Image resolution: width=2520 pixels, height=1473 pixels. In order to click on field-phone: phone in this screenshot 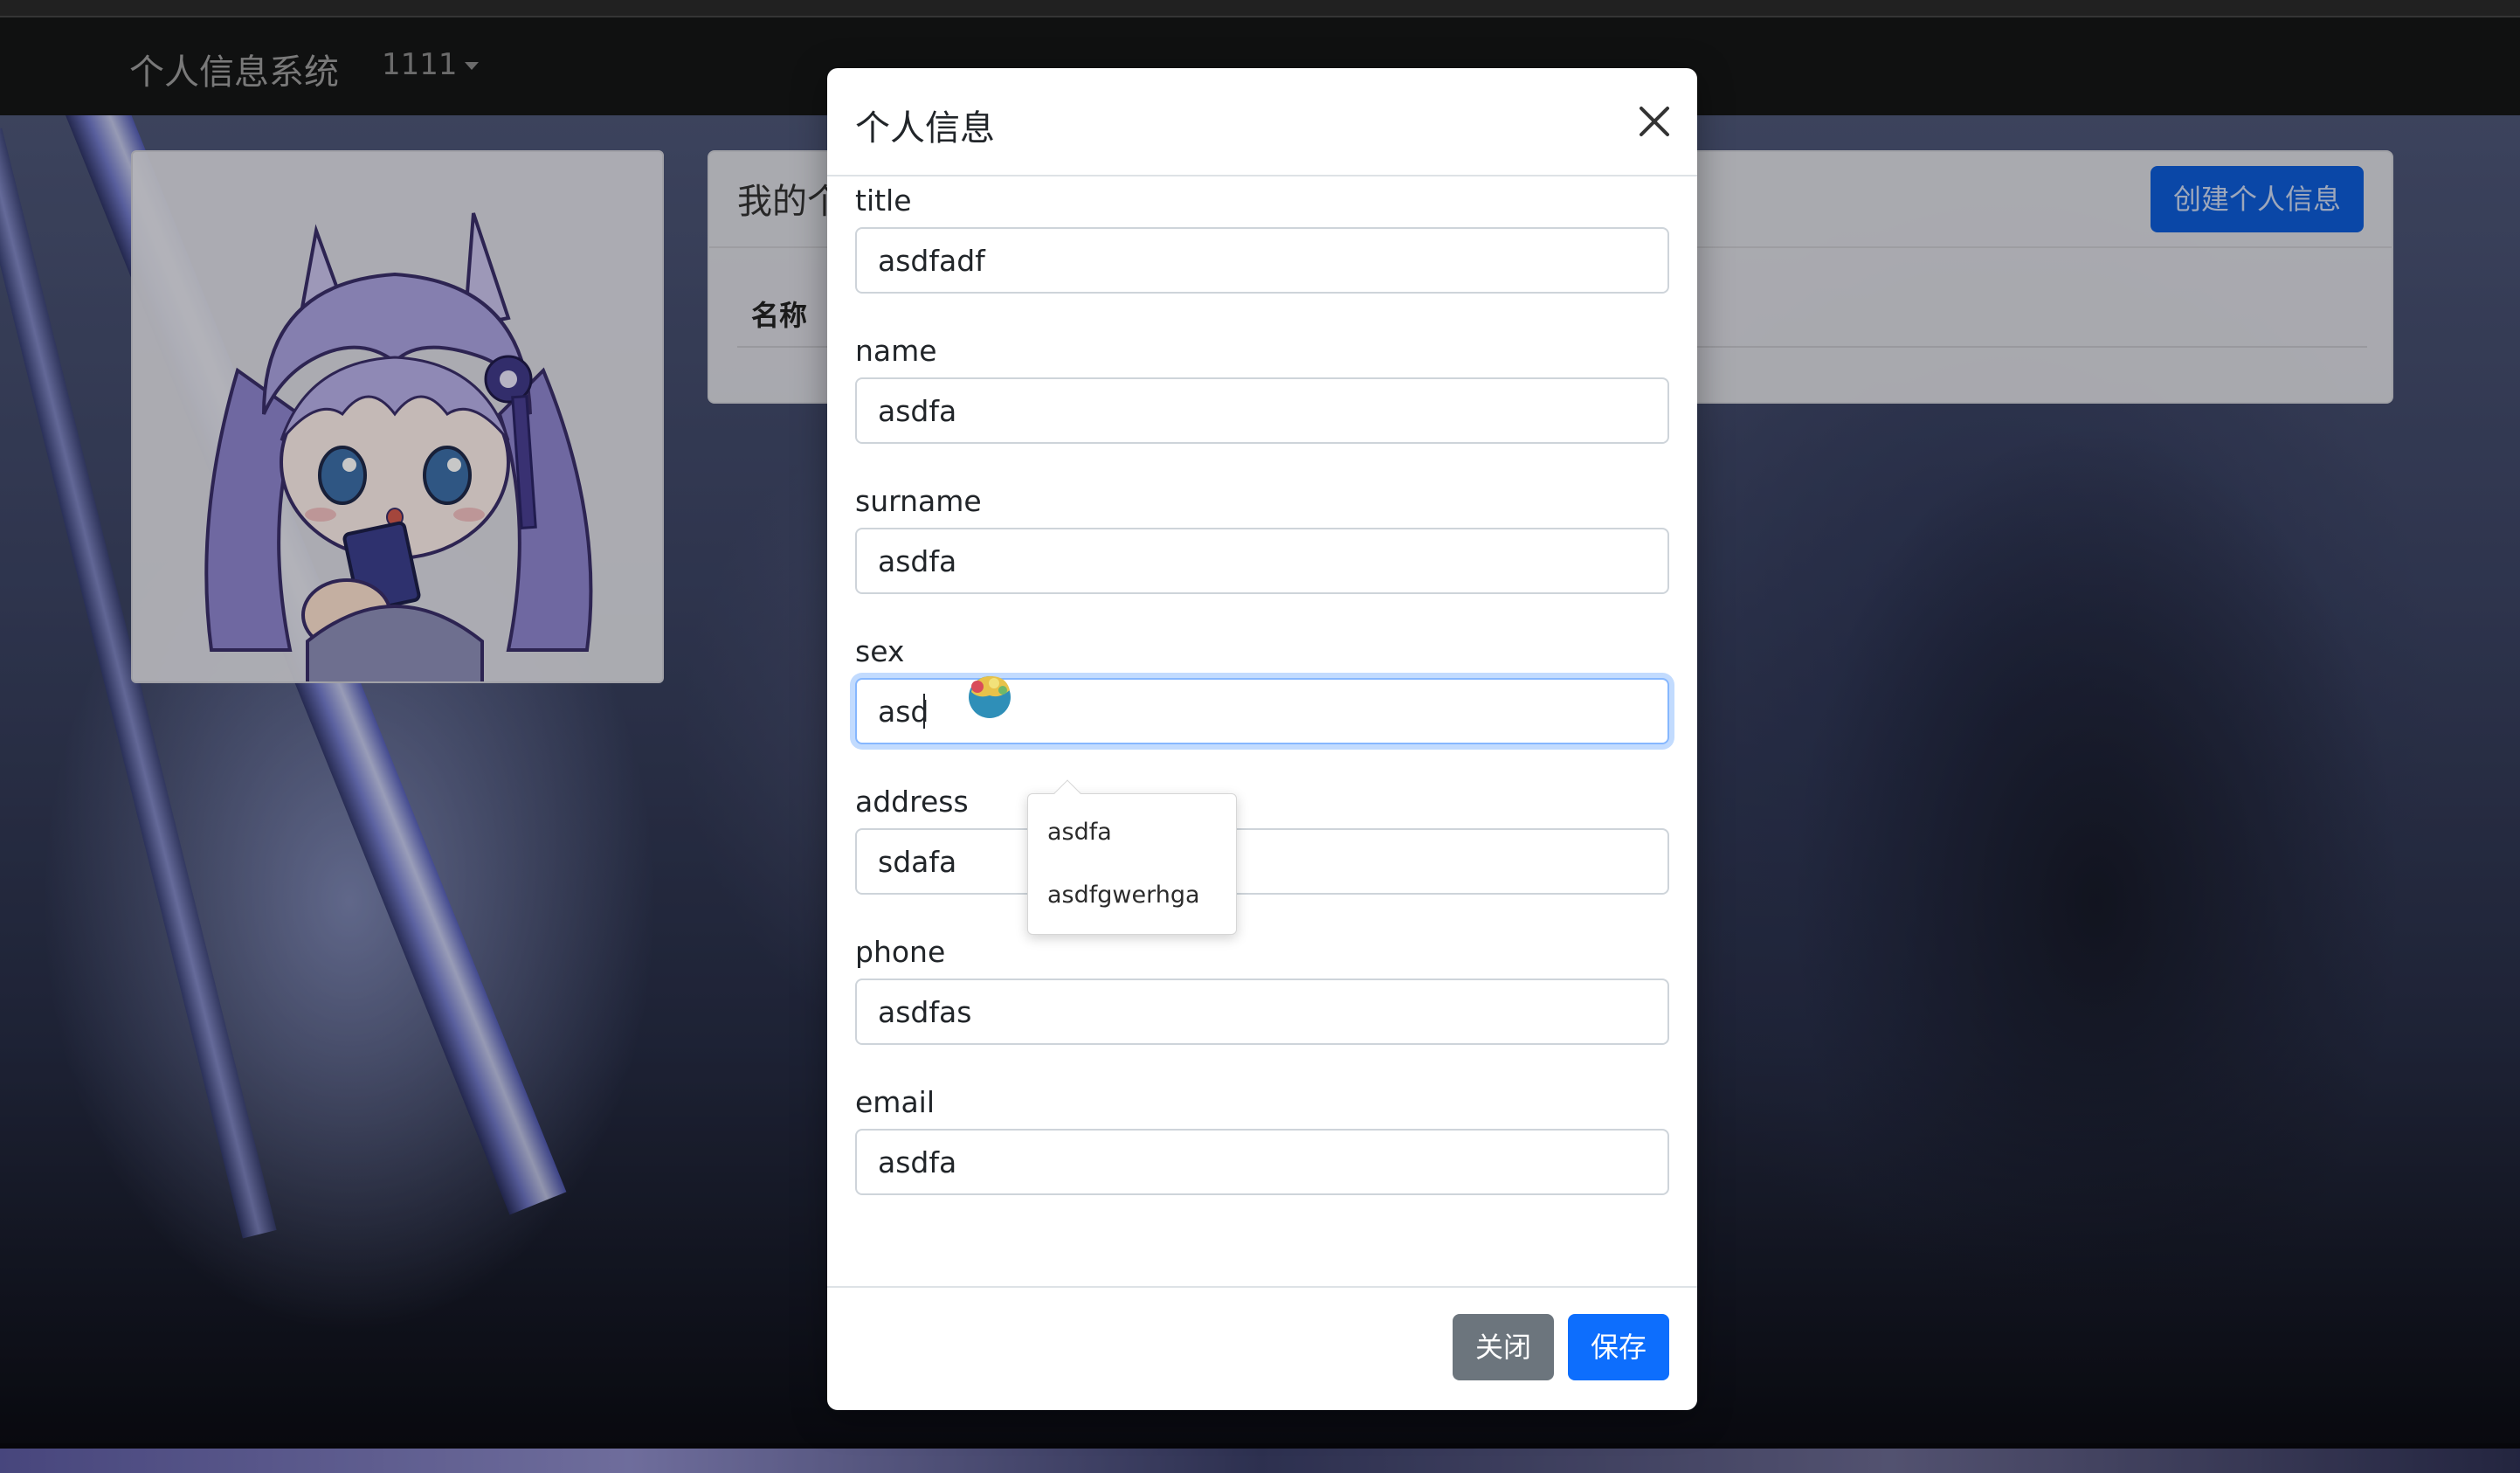, I will do `click(1262, 1003)`.